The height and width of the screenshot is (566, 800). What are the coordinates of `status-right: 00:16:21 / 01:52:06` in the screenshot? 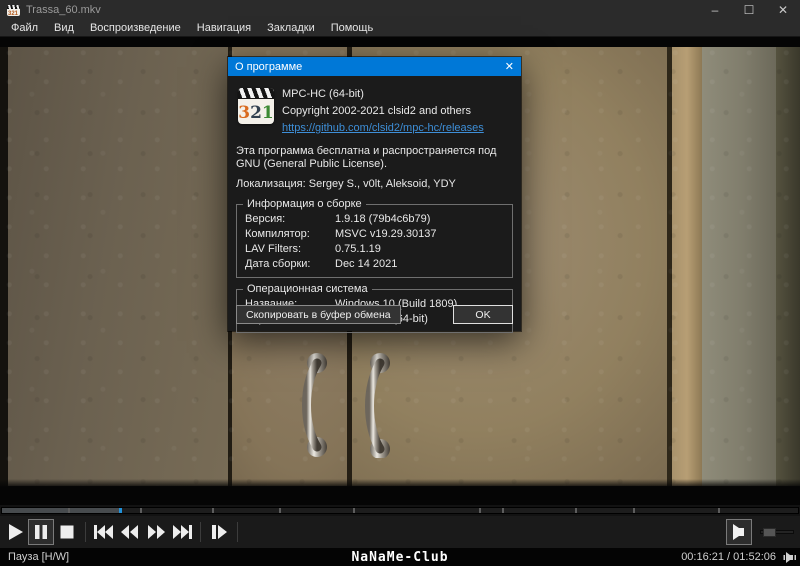 It's located at (740, 557).